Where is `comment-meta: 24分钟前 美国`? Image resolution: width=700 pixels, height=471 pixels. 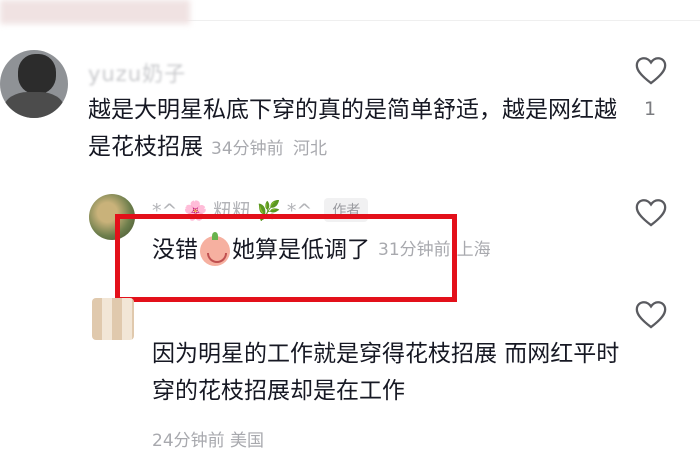
comment-meta: 24分钟前 美国 is located at coordinates (208, 441).